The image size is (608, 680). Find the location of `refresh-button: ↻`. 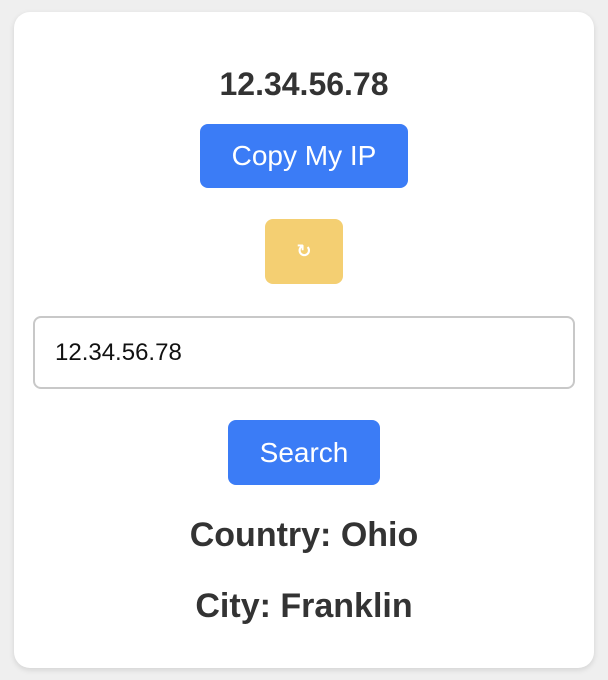

refresh-button: ↻ is located at coordinates (304, 251).